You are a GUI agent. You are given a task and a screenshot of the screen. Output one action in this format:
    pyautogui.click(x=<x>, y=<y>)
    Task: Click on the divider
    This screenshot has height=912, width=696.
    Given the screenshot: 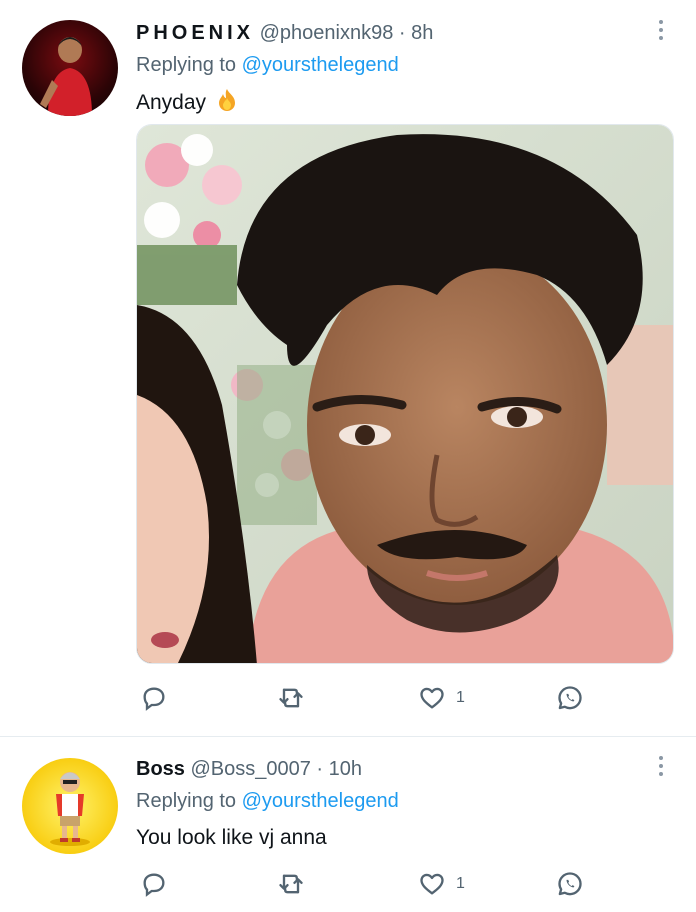 What is the action you would take?
    pyautogui.click(x=348, y=736)
    